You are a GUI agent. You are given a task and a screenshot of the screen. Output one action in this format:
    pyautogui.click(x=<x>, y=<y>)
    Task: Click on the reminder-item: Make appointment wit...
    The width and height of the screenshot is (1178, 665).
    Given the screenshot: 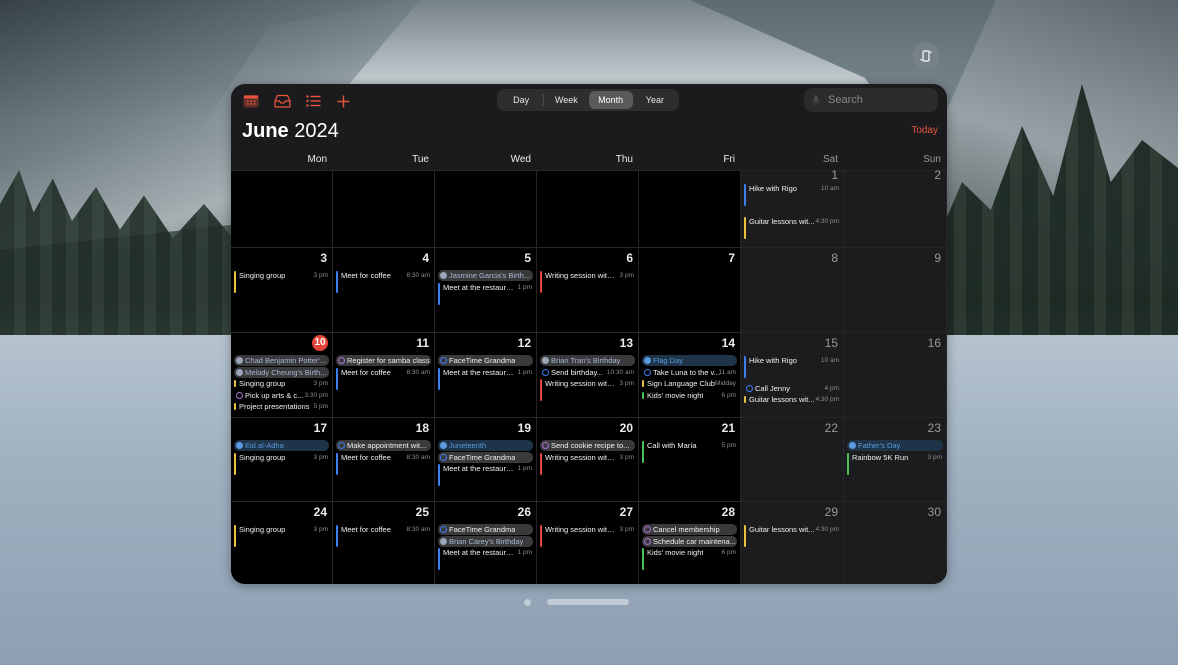 What is the action you would take?
    pyautogui.click(x=383, y=445)
    